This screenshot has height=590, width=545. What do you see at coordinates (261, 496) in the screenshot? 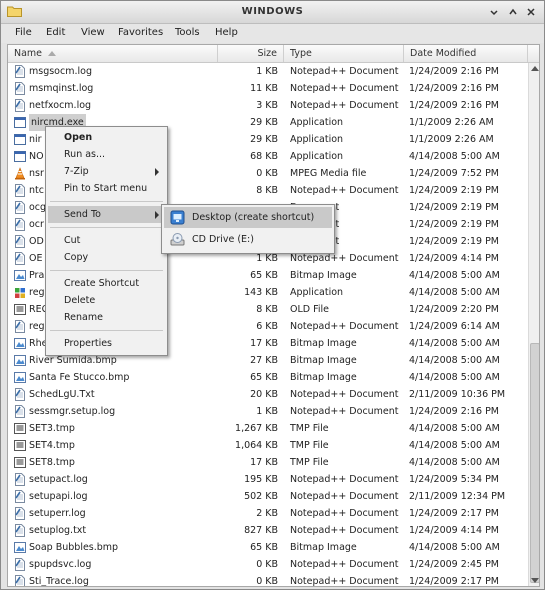
I see `file-size: 502 KB` at bounding box center [261, 496].